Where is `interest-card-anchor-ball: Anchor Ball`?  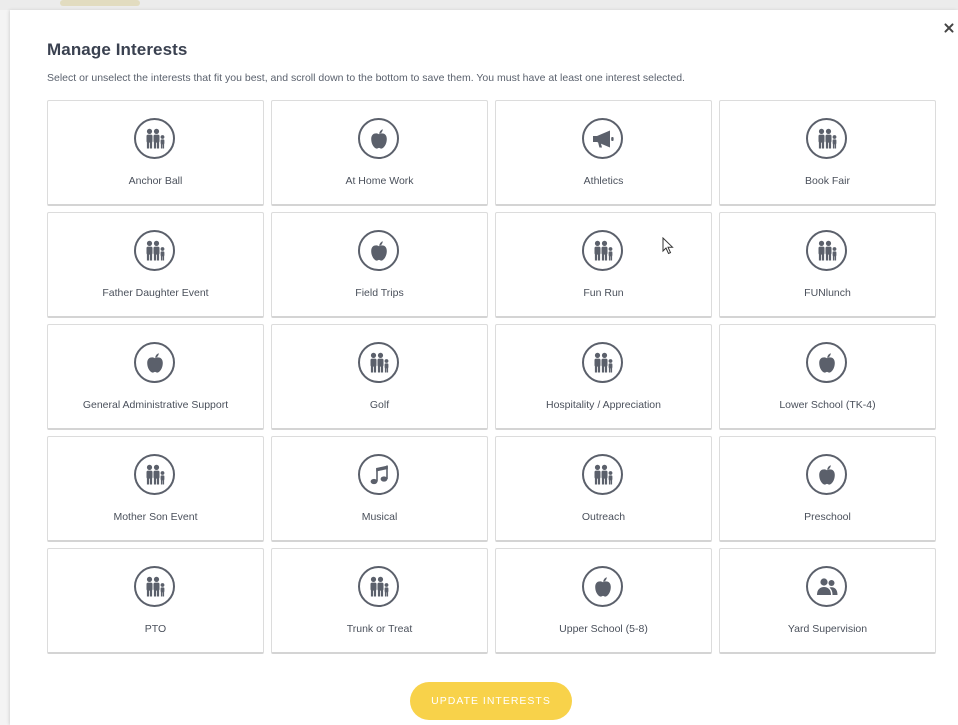 interest-card-anchor-ball: Anchor Ball is located at coordinates (155, 153).